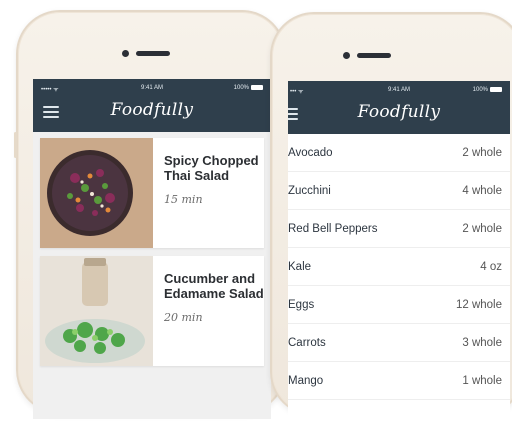 The width and height of the screenshot is (512, 421). Describe the element at coordinates (214, 286) in the screenshot. I see `recipe-title: Cucumber and Edamame Salad` at that location.